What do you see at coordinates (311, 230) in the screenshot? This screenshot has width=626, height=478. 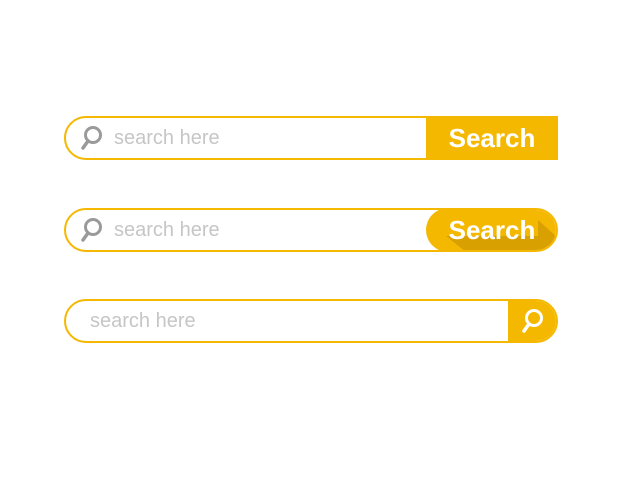 I see `search-bar-rounded: search here Search` at bounding box center [311, 230].